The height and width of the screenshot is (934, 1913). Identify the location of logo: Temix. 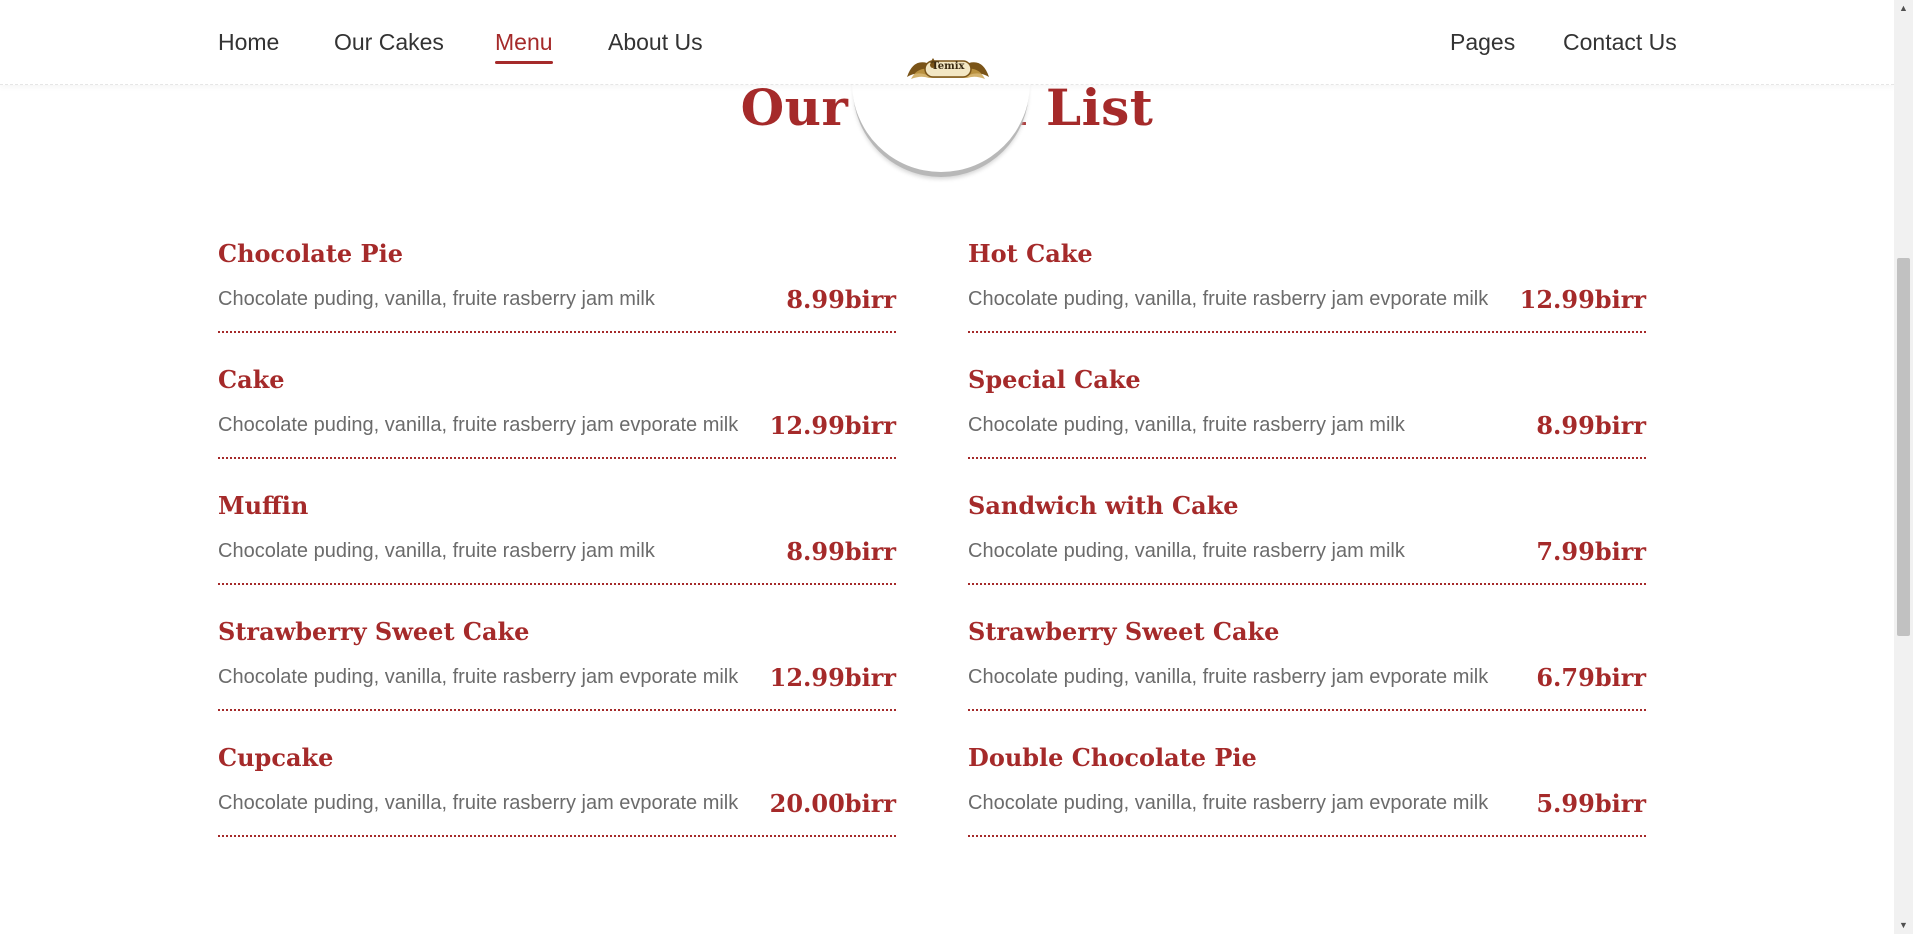
(948, 71).